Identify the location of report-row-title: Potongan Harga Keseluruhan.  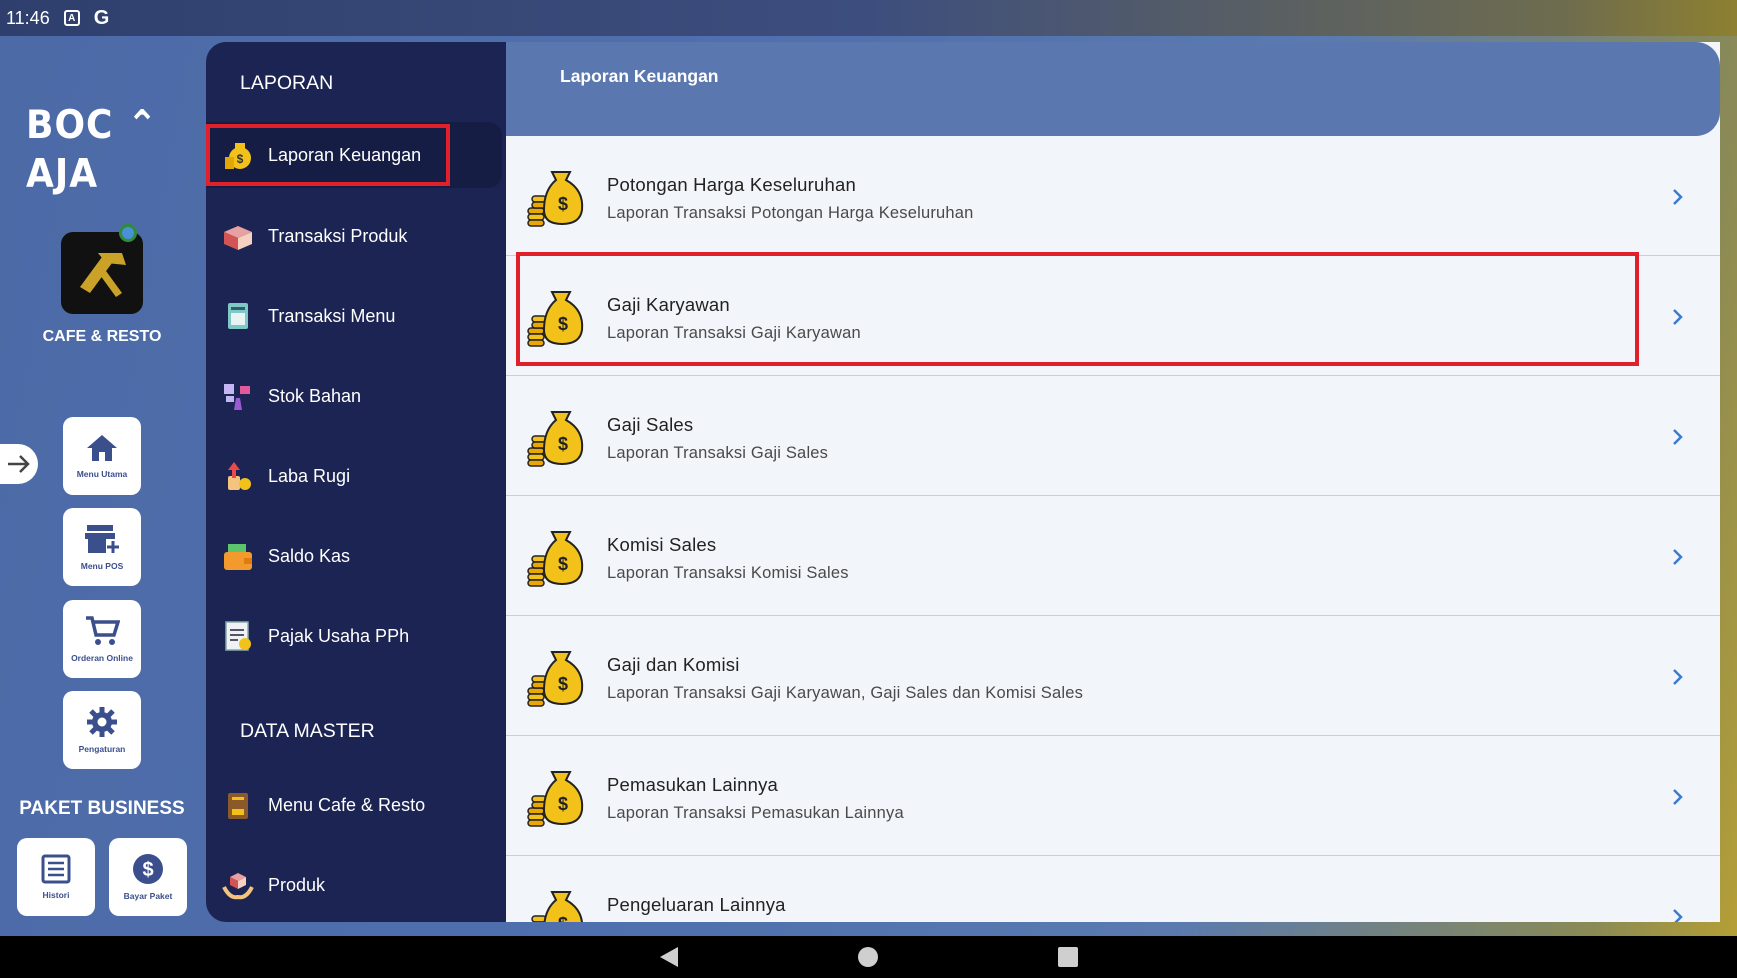
(731, 184).